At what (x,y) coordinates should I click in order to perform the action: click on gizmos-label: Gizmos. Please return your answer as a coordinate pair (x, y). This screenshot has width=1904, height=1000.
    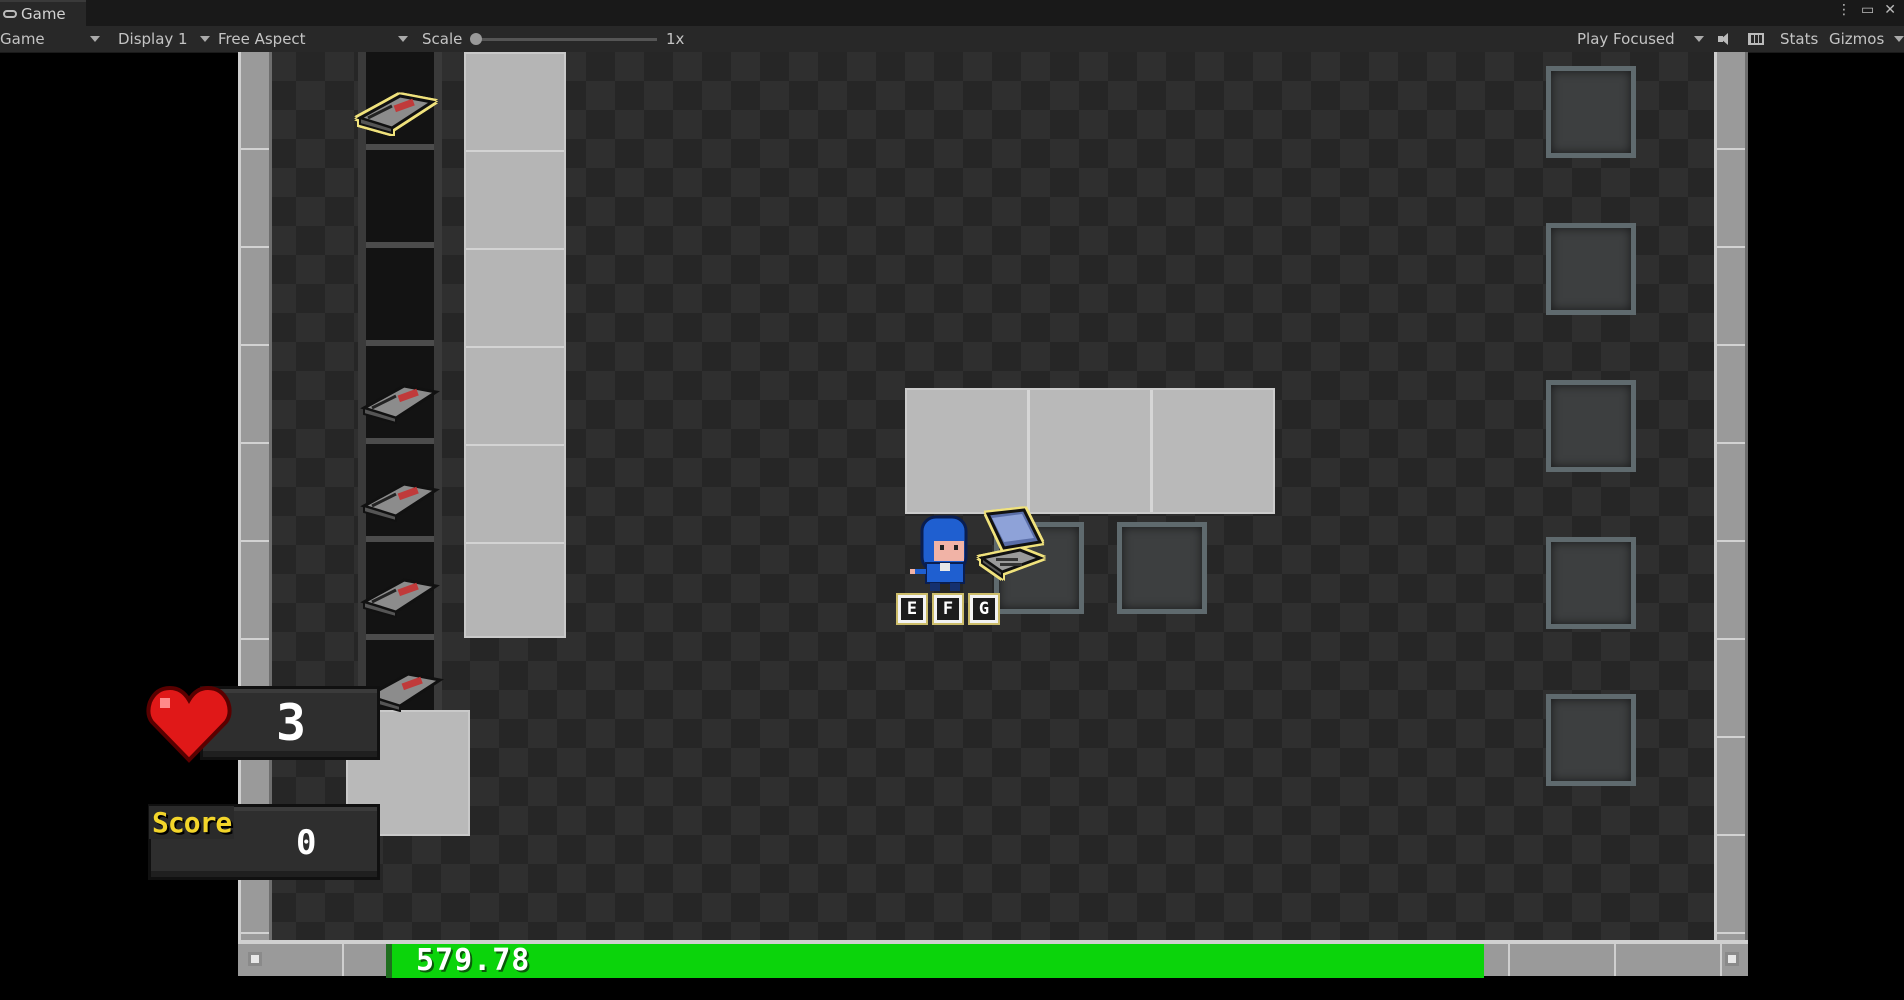
    Looking at the image, I should click on (1857, 39).